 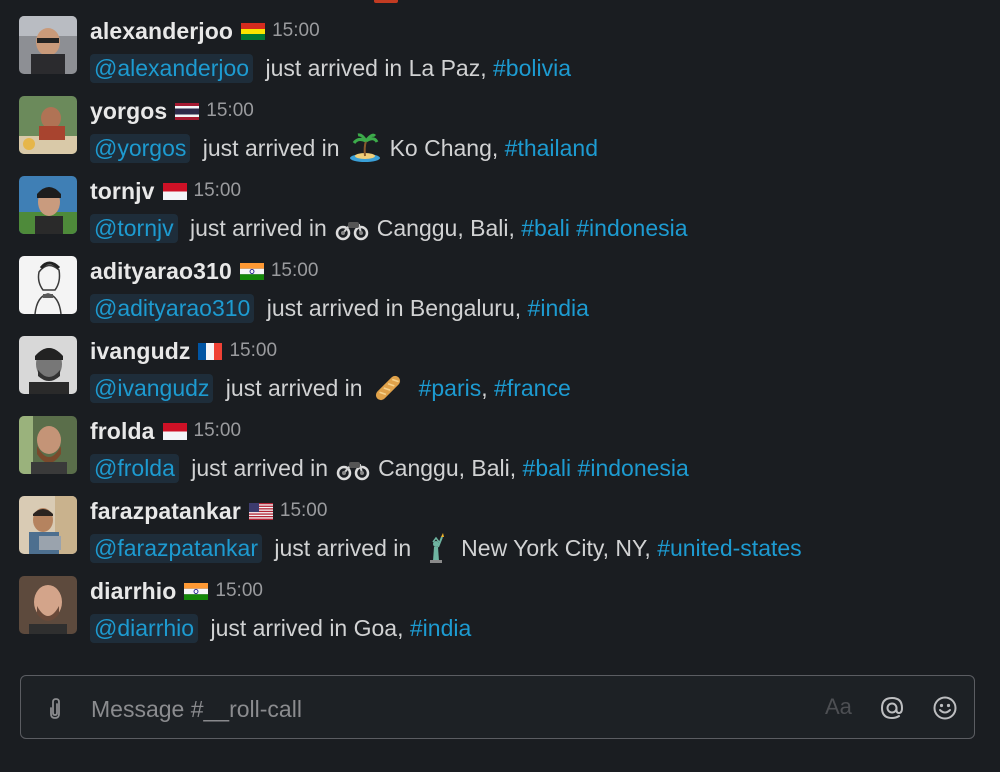 What do you see at coordinates (161, 31) in the screenshot?
I see `username: alexanderjoo` at bounding box center [161, 31].